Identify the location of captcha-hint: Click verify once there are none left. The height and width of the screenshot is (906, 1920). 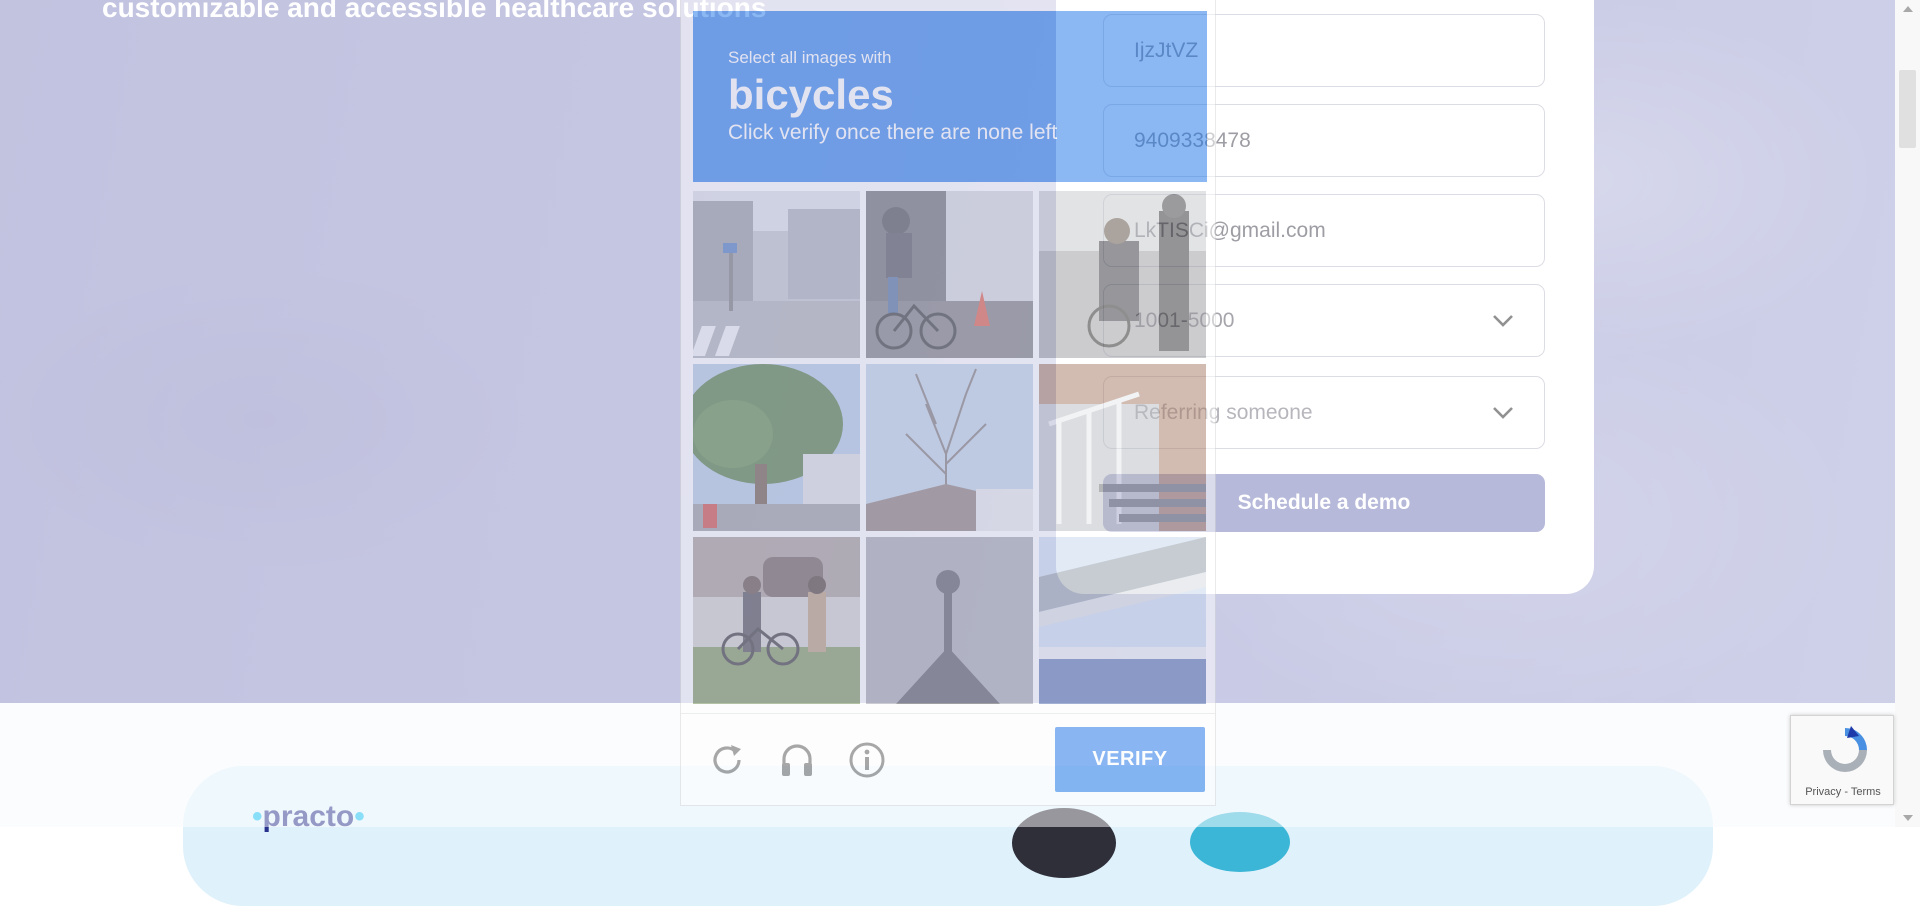
(893, 132).